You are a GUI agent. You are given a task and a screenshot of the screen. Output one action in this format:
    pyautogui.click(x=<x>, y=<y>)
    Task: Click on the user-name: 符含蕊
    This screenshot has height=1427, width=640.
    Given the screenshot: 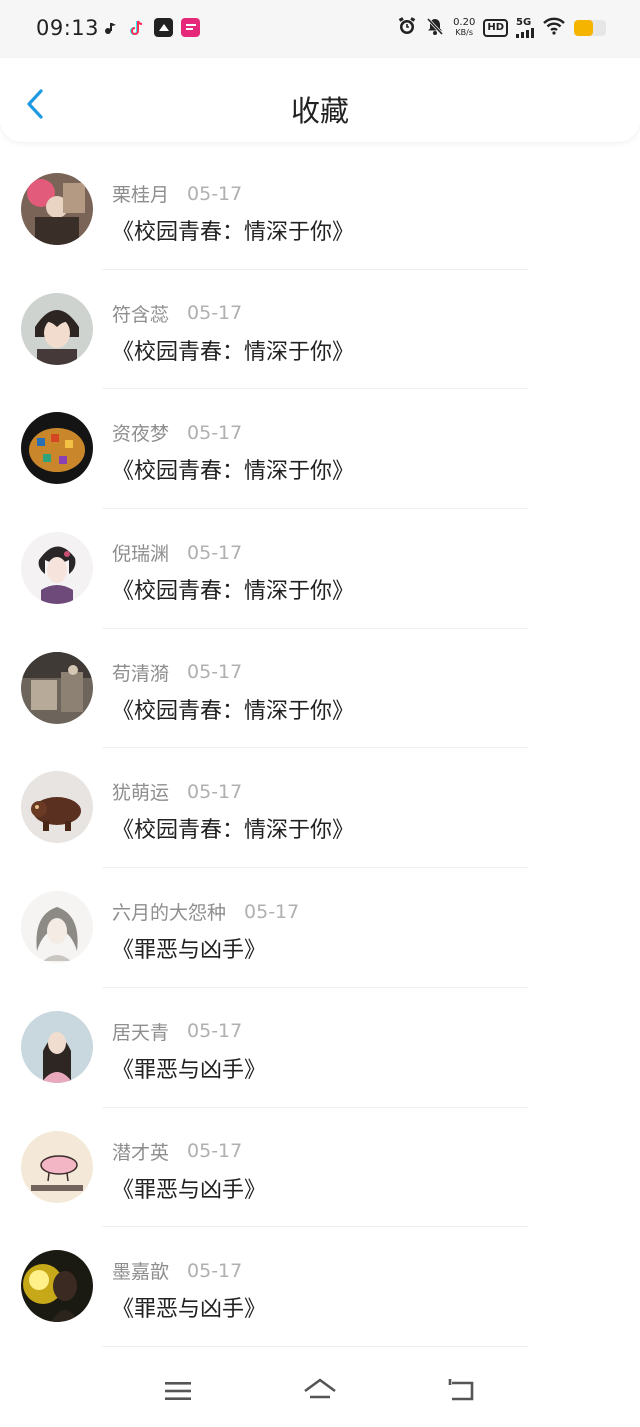 What is the action you would take?
    pyautogui.click(x=140, y=313)
    